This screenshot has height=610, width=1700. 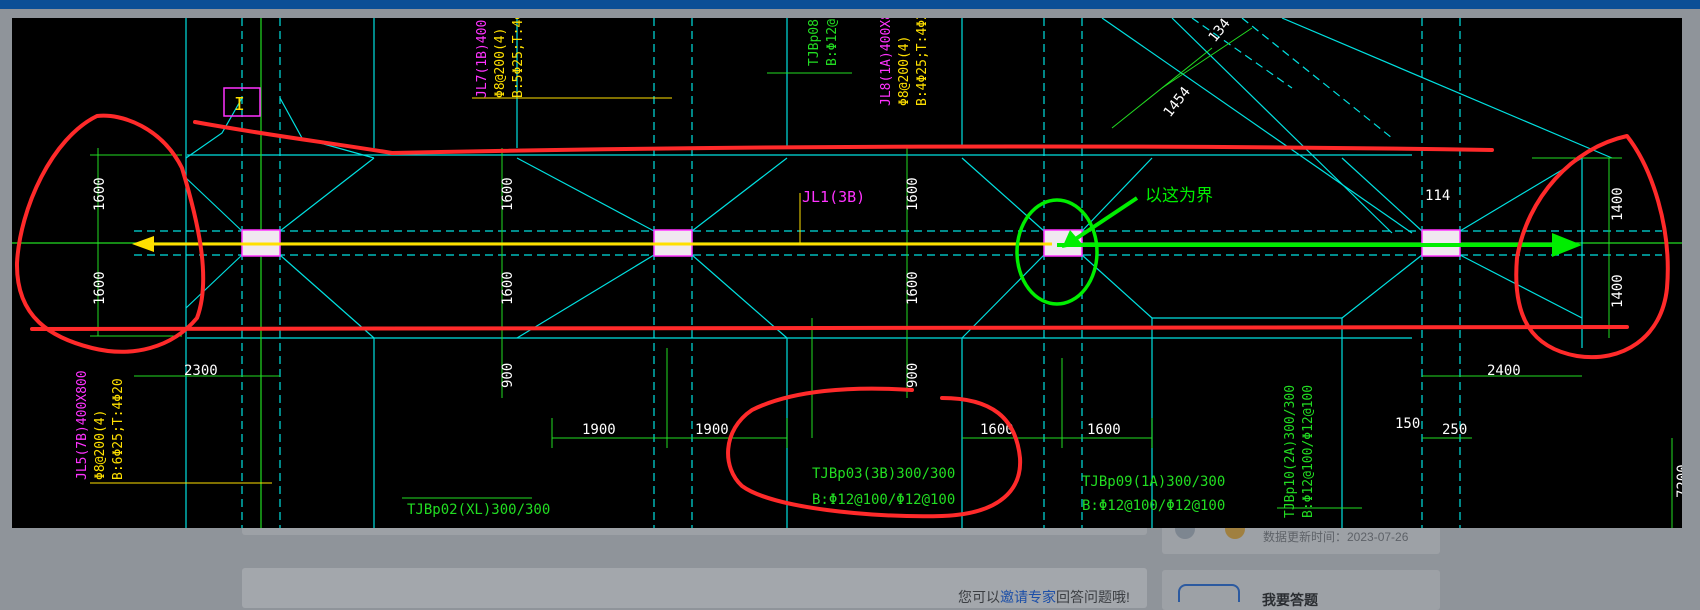 I want to click on red-left-ellipse, so click(x=110, y=233).